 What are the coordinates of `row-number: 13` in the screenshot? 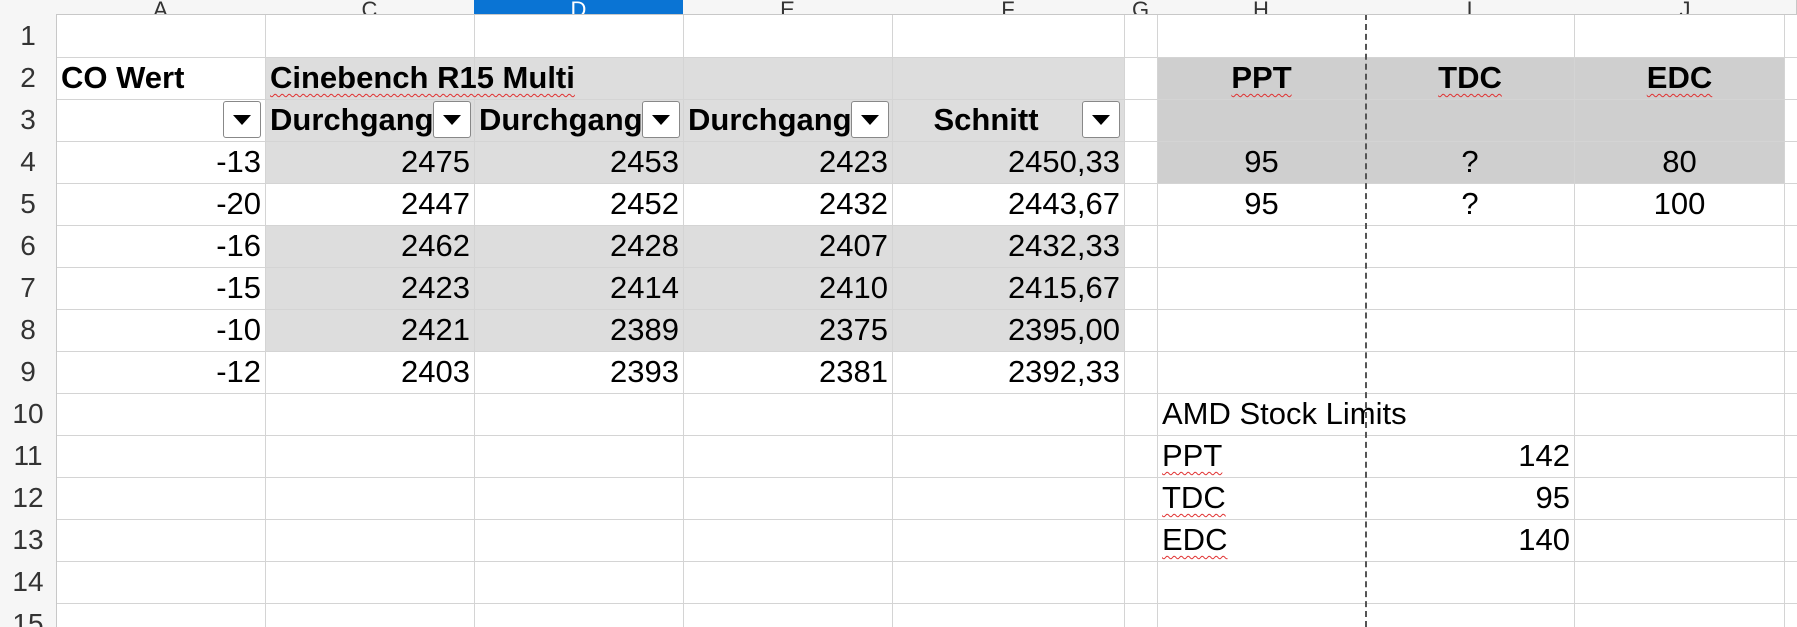 It's located at (28, 539).